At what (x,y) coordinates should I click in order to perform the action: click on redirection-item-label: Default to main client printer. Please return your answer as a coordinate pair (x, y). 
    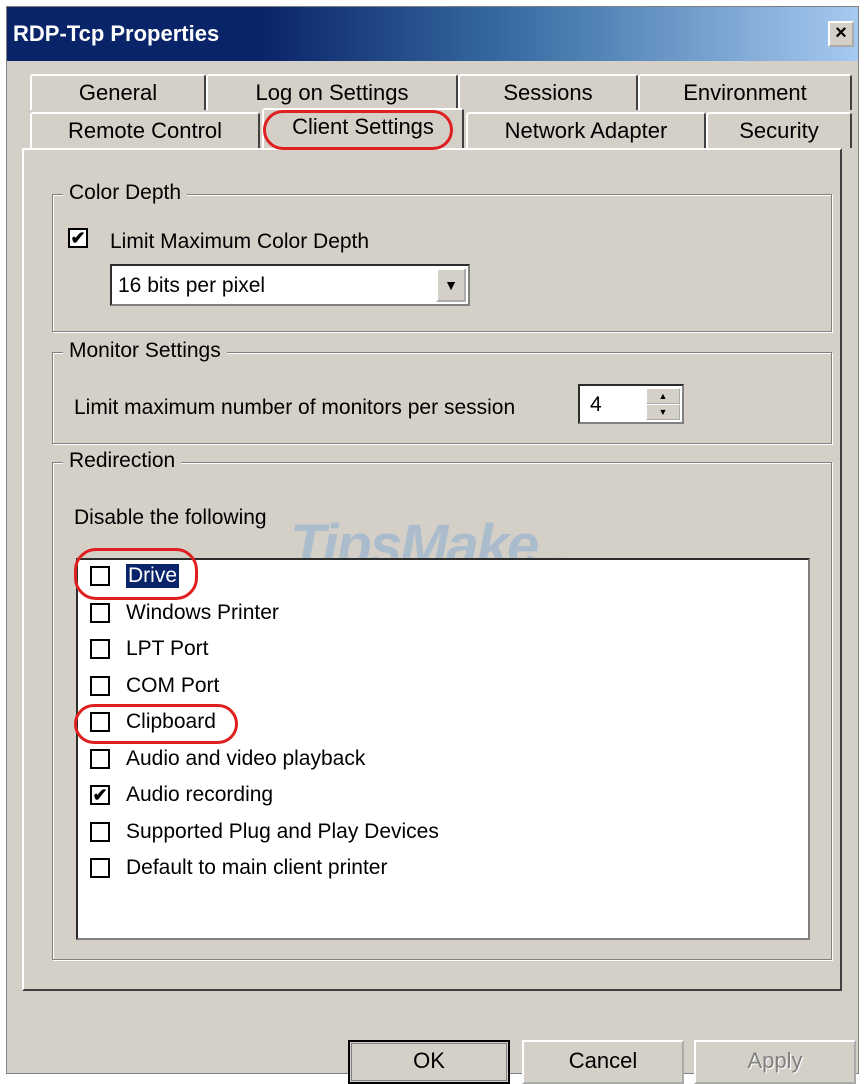
    Looking at the image, I should click on (256, 868).